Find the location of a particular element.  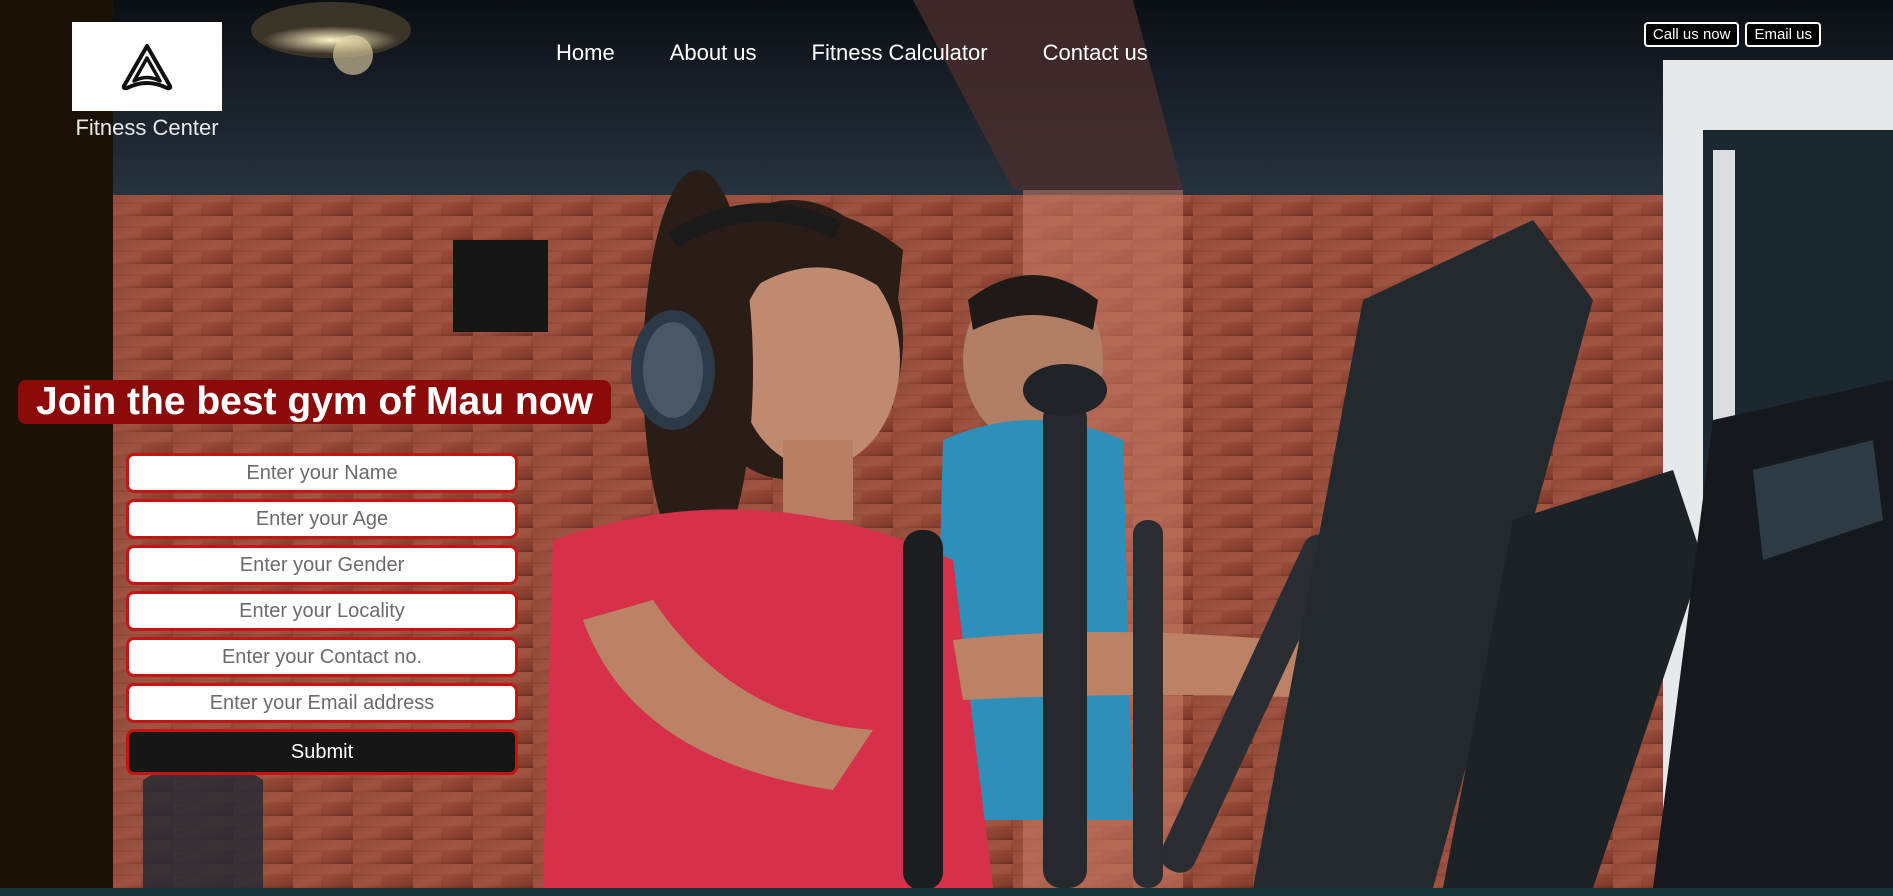

top-actions: Call us now Email us is located at coordinates (1732, 34).